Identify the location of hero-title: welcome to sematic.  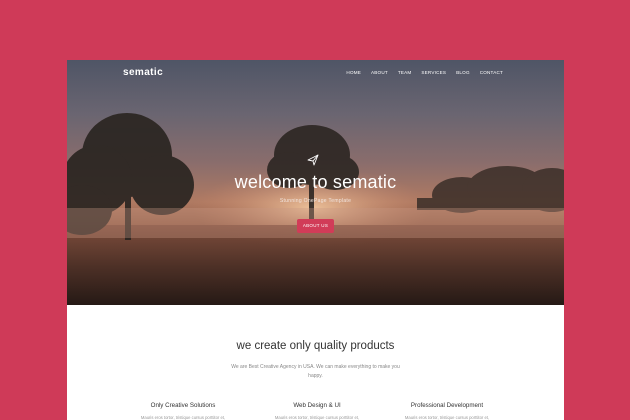
(315, 182).